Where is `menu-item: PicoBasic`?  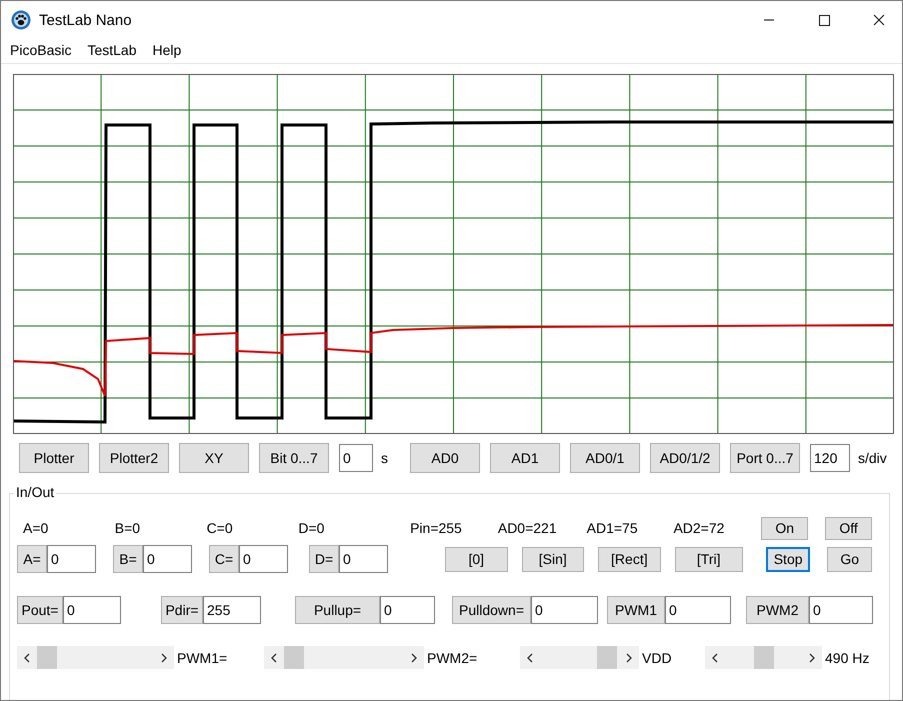 menu-item: PicoBasic is located at coordinates (41, 50).